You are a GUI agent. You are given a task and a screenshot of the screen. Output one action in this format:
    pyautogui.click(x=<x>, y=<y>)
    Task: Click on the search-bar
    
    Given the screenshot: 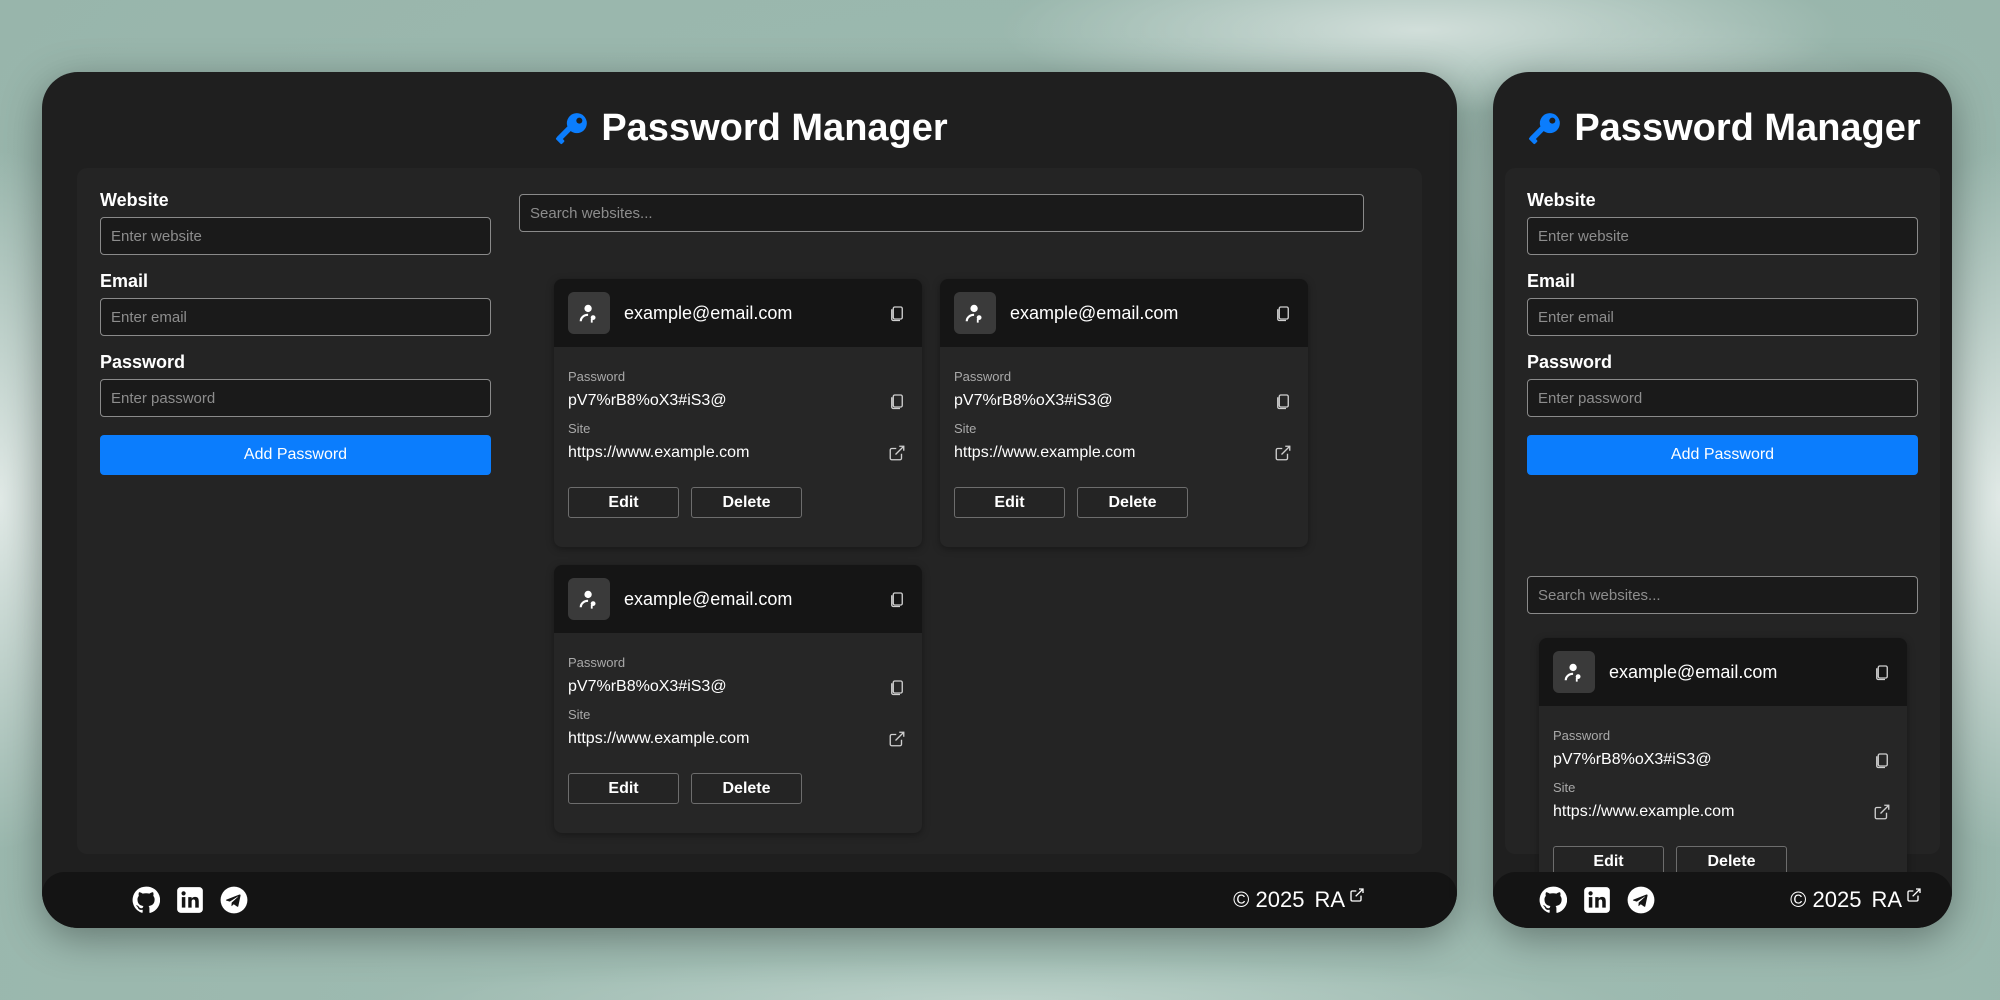 What is the action you would take?
    pyautogui.click(x=1722, y=595)
    